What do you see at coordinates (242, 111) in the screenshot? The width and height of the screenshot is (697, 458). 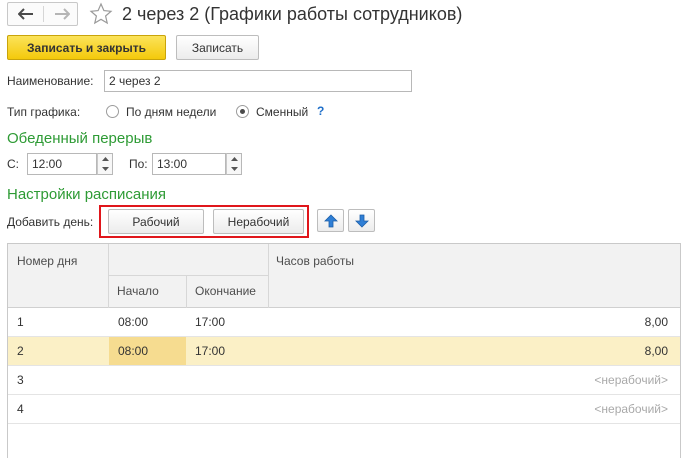 I see `radio-shift` at bounding box center [242, 111].